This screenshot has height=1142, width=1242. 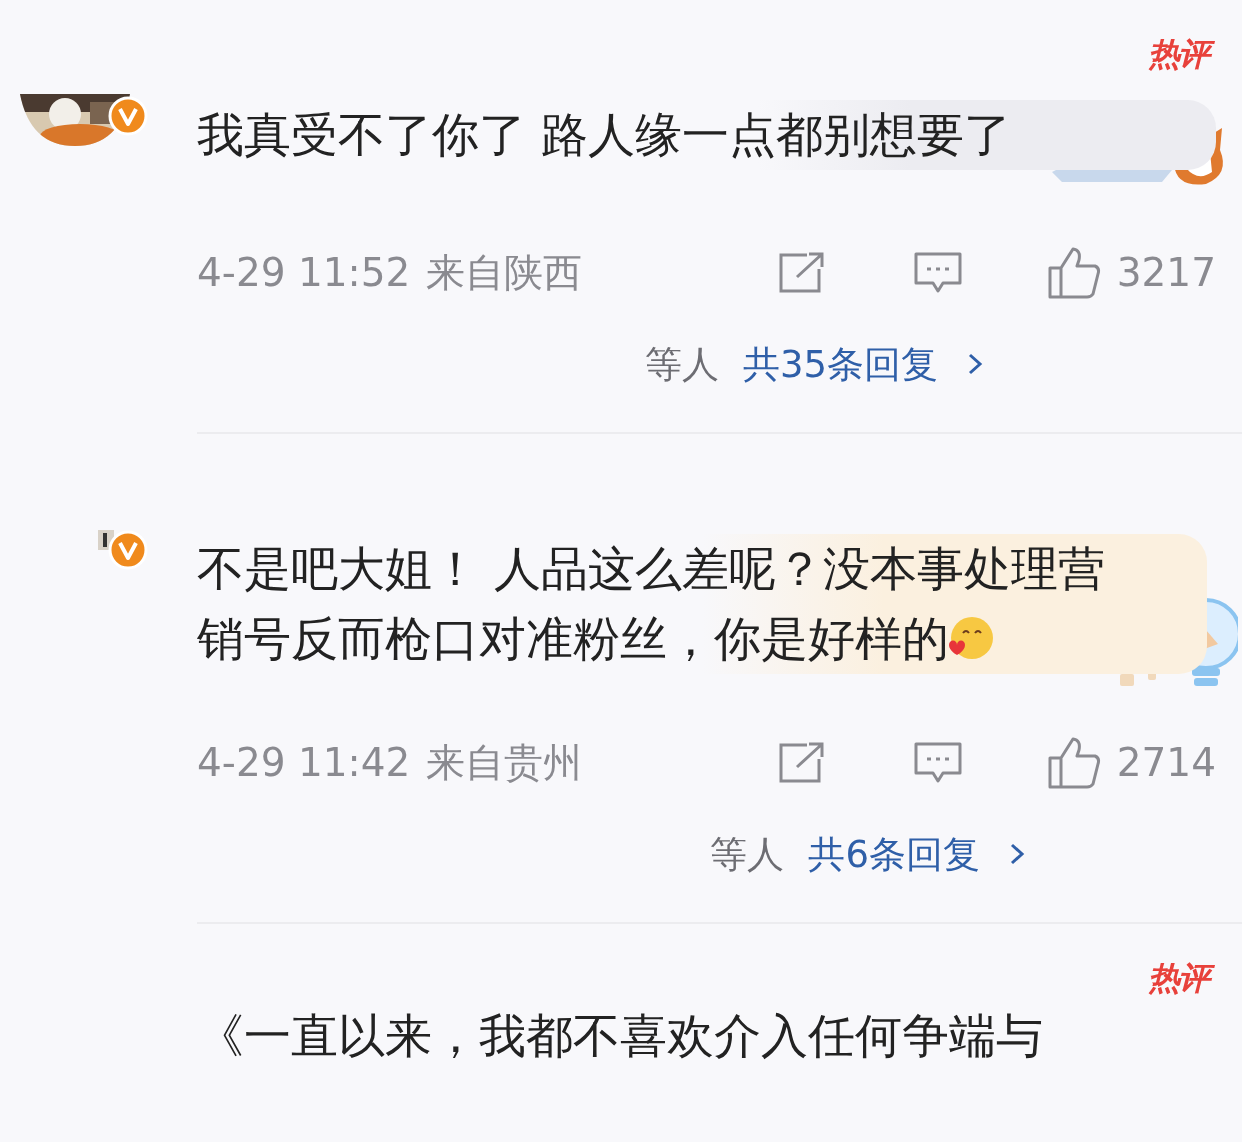 I want to click on comment-time: 4-29 11:52, so click(x=304, y=273).